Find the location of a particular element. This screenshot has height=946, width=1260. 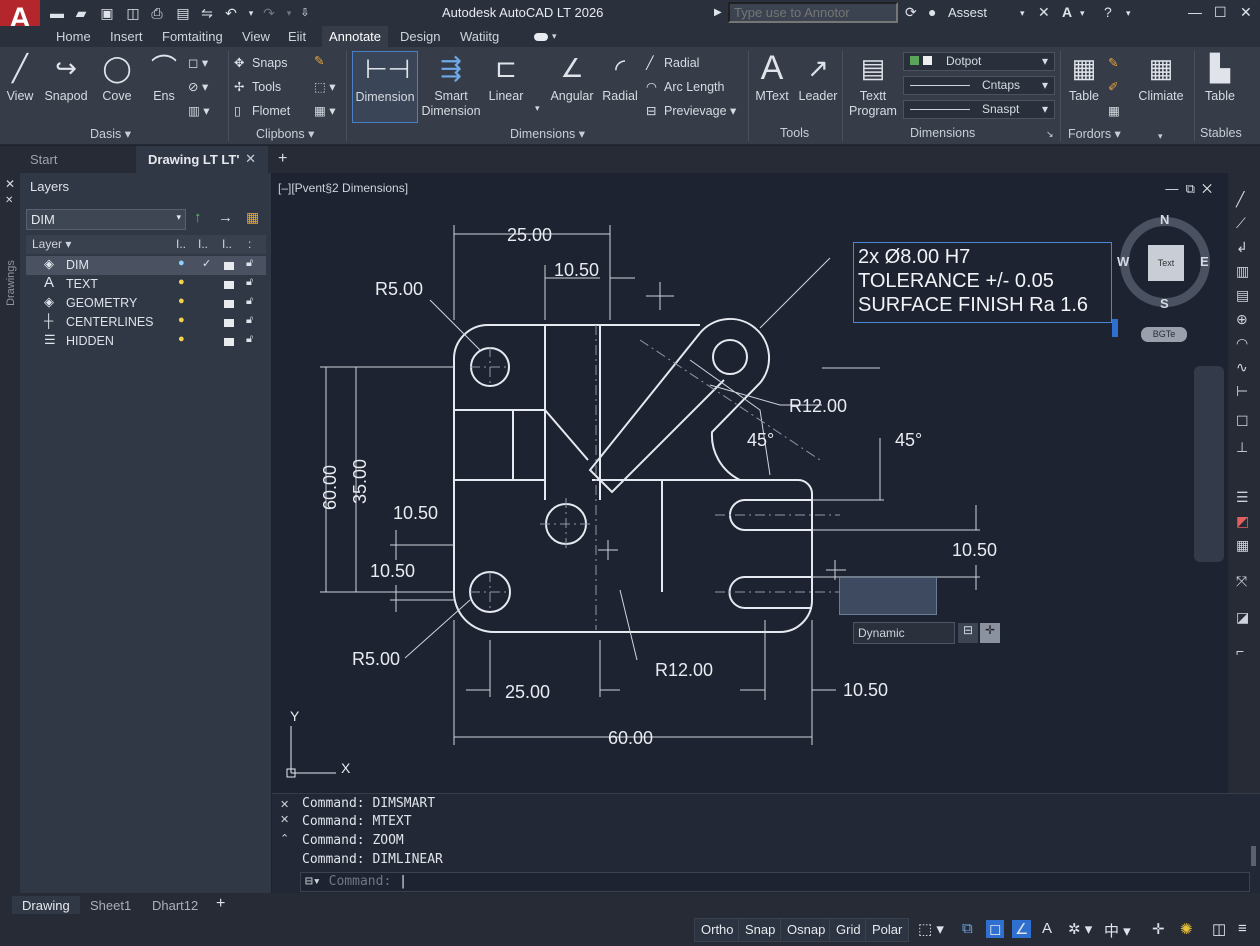

match-icon: ⇋ is located at coordinates (207, 13).